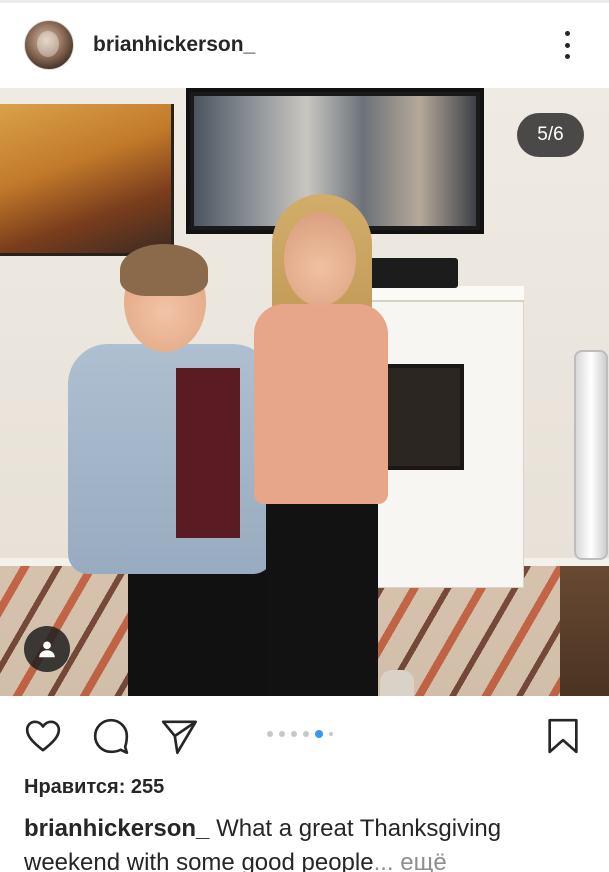 The height and width of the screenshot is (872, 609). Describe the element at coordinates (591, 455) in the screenshot. I see `photo-fan` at that location.